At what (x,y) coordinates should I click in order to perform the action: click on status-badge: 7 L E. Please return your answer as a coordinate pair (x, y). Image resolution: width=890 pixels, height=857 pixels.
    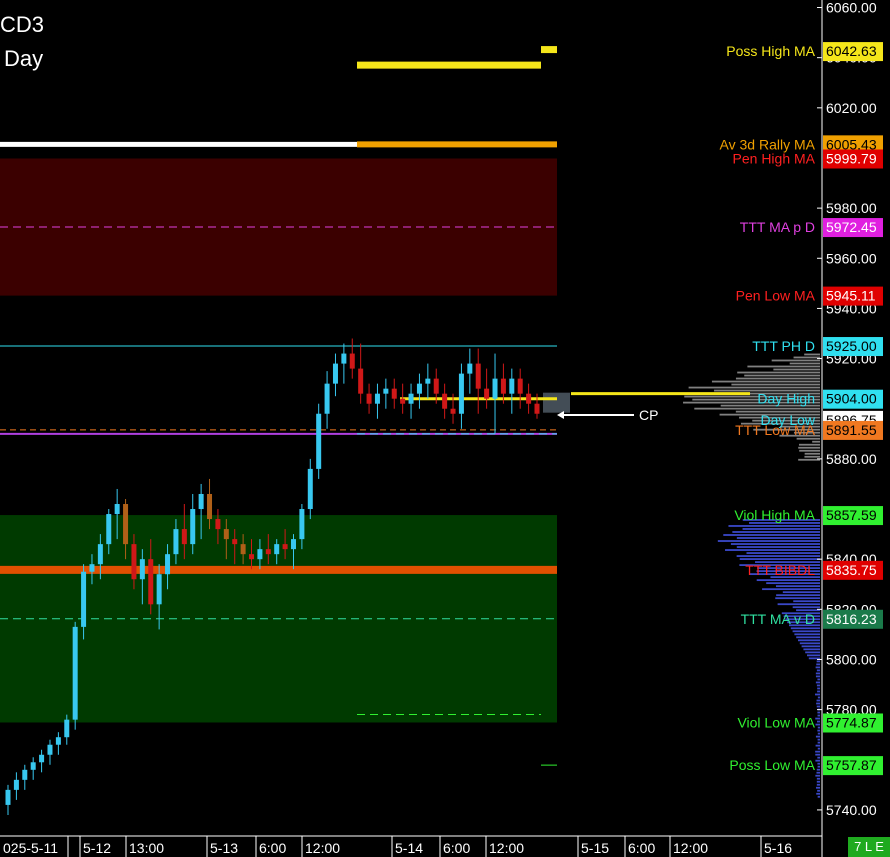
    Looking at the image, I should click on (869, 847).